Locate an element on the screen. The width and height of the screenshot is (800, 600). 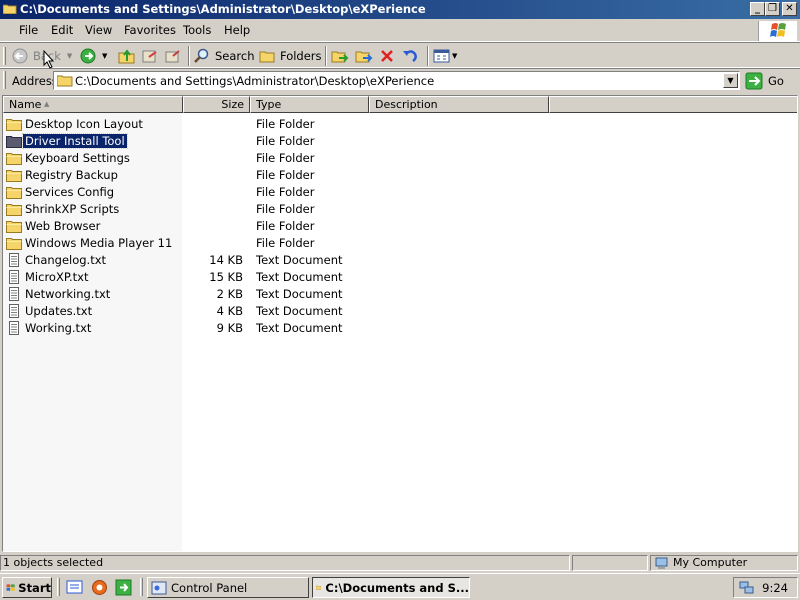
move-button is located at coordinates (340, 56).